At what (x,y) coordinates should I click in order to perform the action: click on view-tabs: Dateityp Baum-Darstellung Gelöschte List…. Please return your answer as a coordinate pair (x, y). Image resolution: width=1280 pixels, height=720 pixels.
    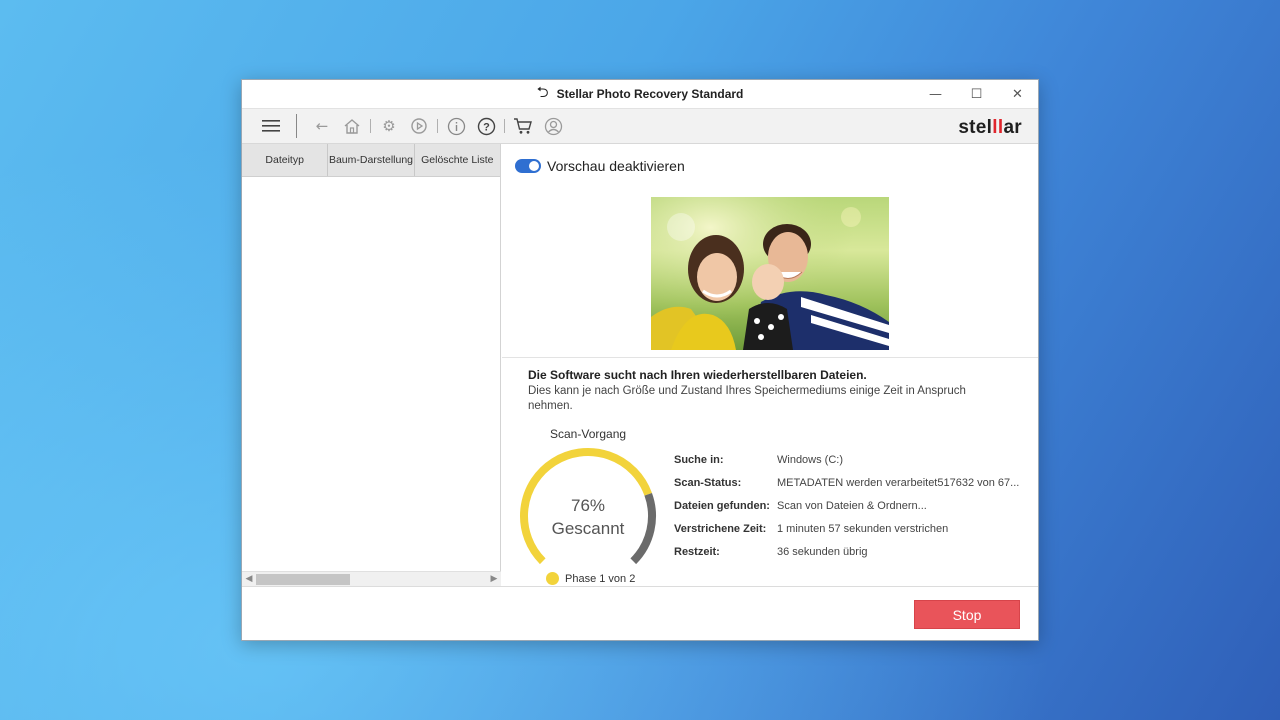
    Looking at the image, I should click on (371, 160).